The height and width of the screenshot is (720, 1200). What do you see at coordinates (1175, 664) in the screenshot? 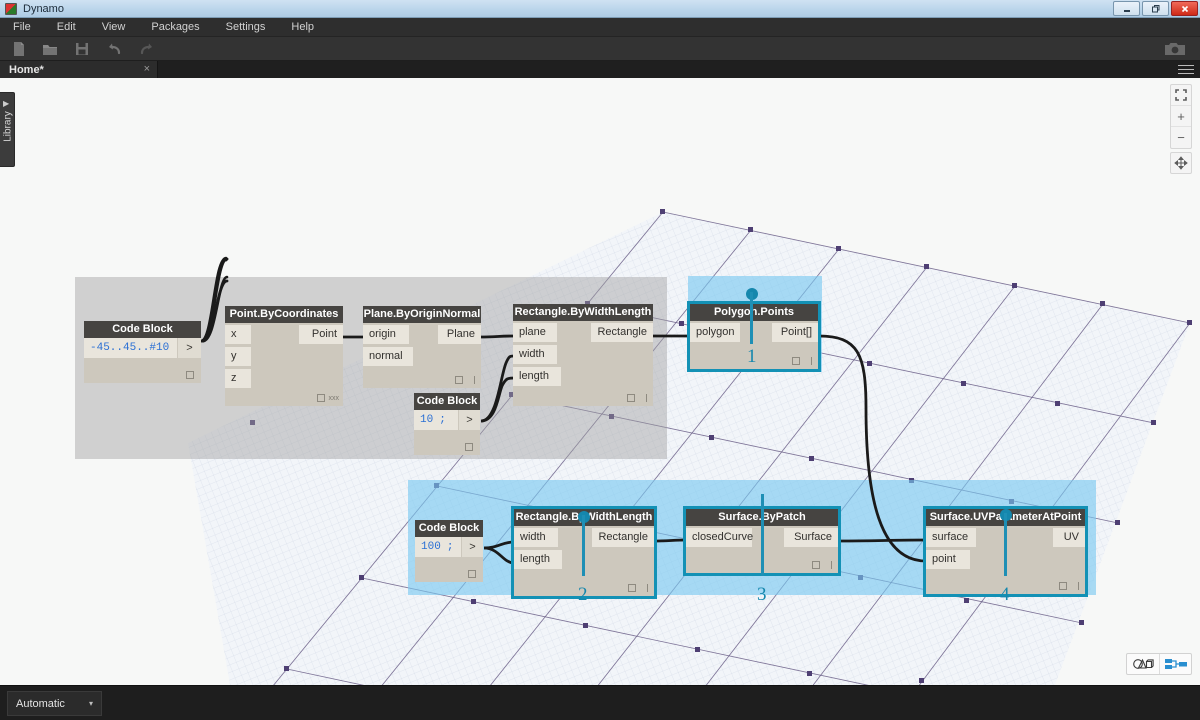
I see `graph-view-toggle` at bounding box center [1175, 664].